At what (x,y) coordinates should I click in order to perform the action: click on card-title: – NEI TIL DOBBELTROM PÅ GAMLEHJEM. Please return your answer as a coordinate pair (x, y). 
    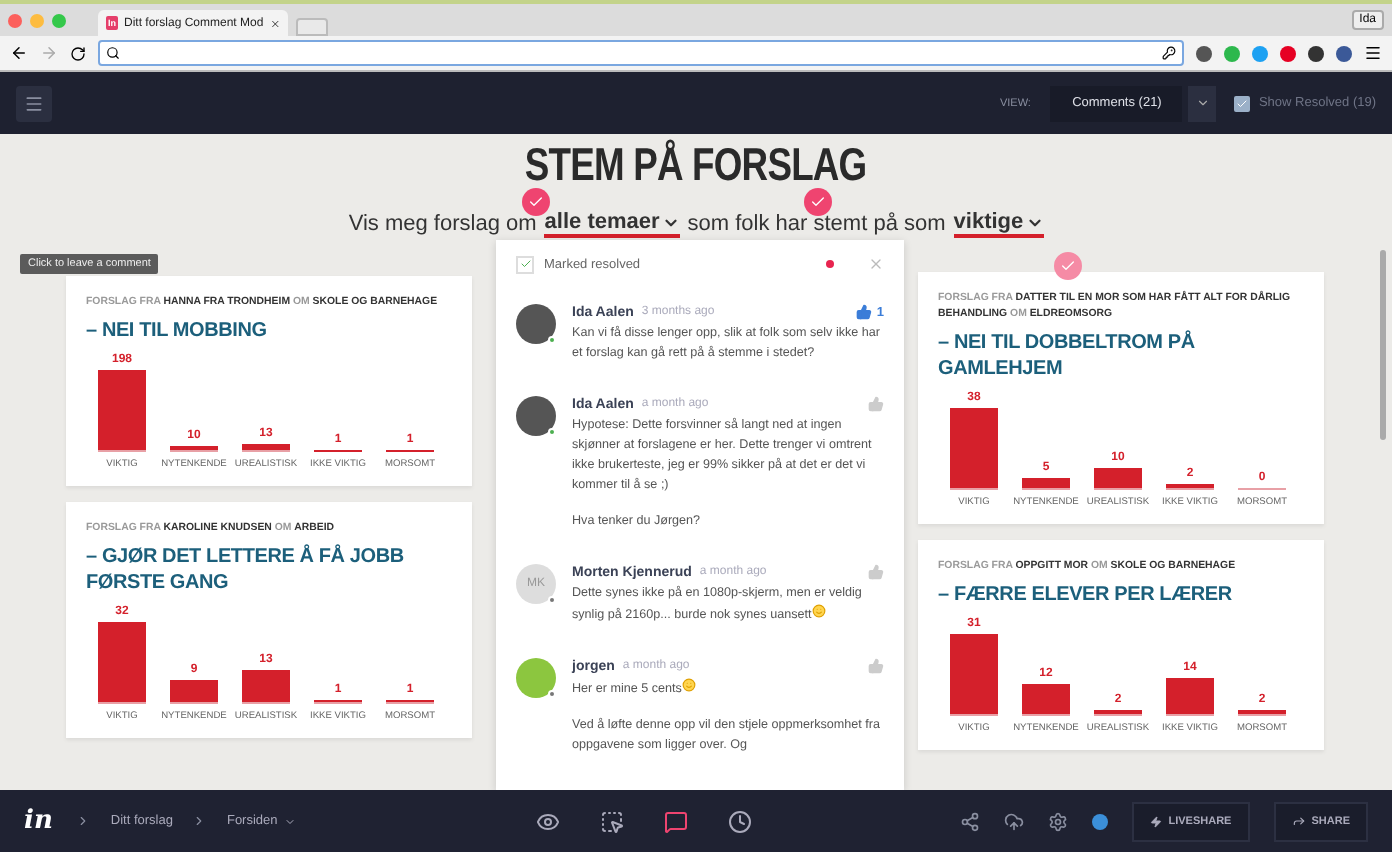
    Looking at the image, I should click on (1067, 356).